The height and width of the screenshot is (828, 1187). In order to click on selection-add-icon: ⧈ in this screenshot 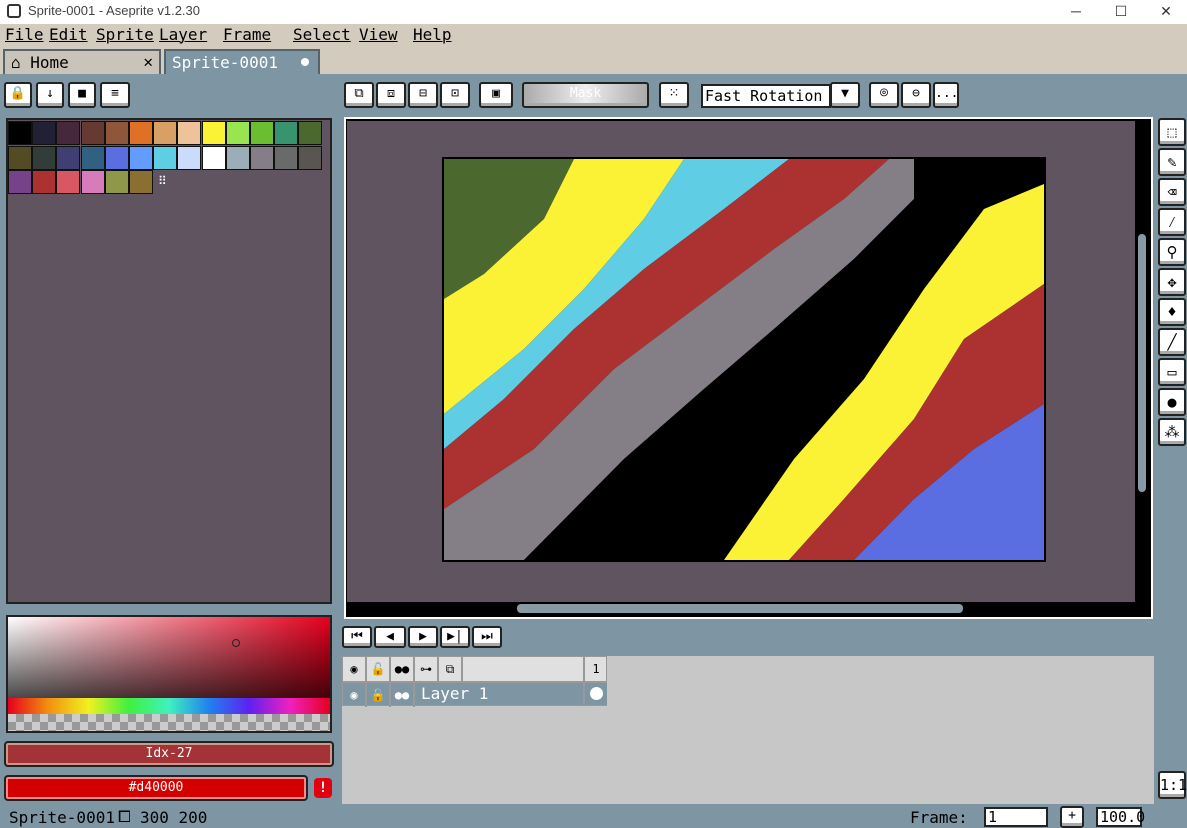, I will do `click(391, 95)`.